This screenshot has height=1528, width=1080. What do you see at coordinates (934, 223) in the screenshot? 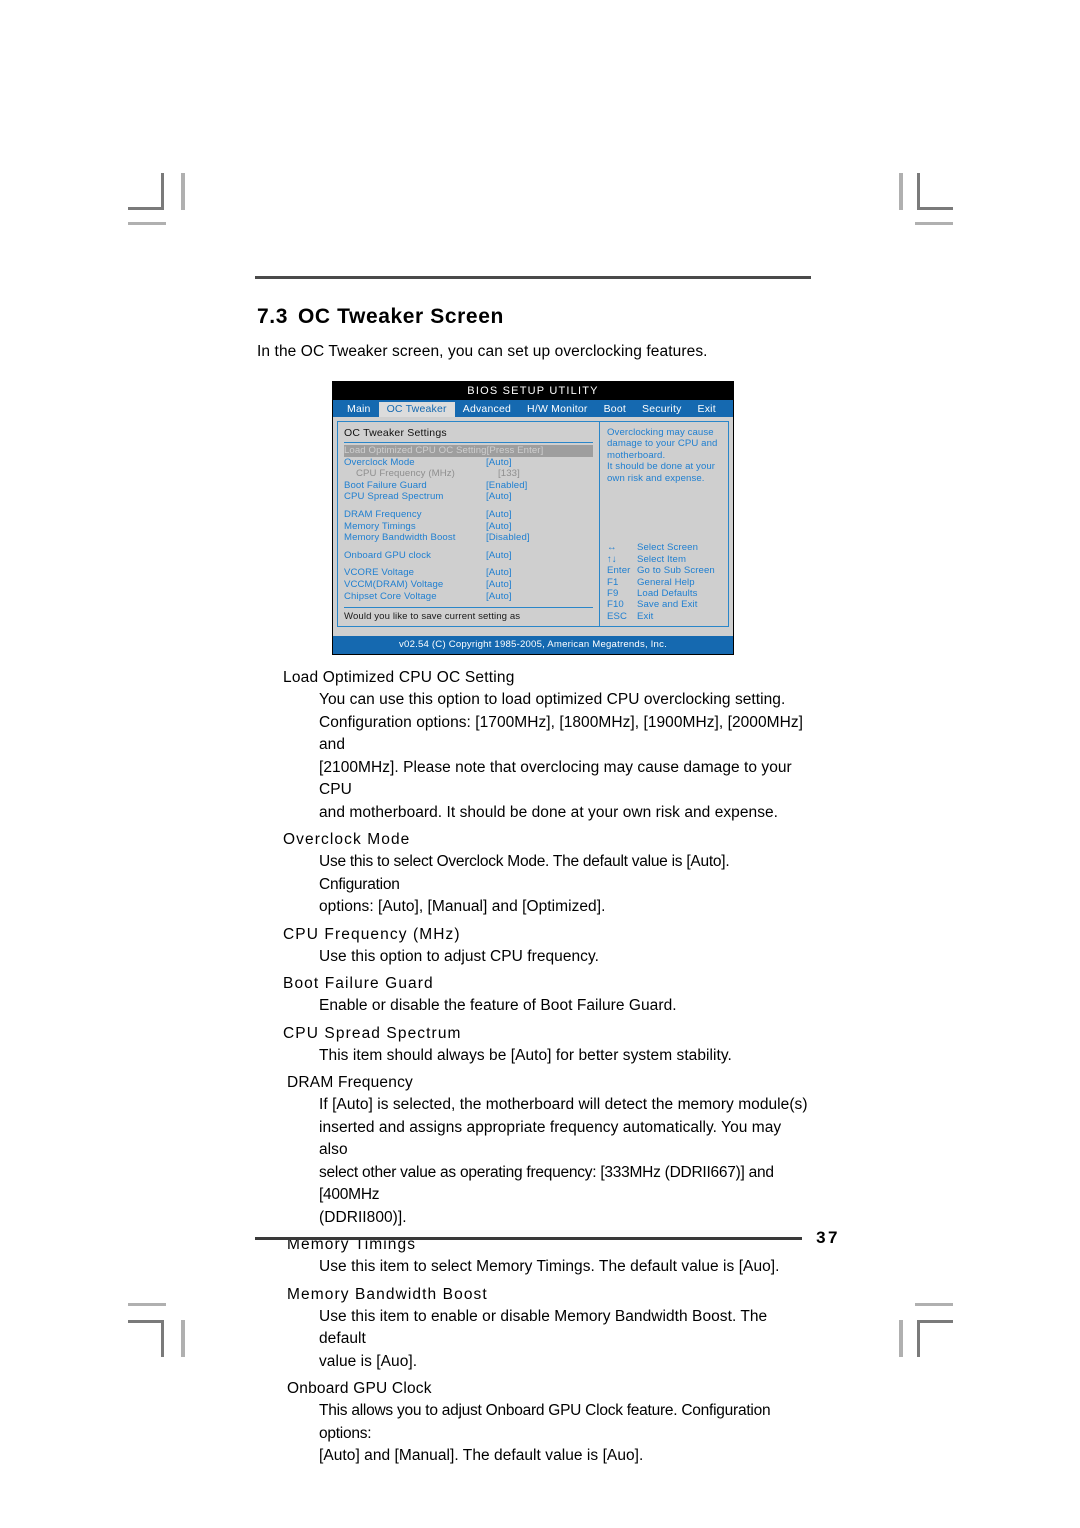
I see `crop-mark-top-right-bar-horizontal` at bounding box center [934, 223].